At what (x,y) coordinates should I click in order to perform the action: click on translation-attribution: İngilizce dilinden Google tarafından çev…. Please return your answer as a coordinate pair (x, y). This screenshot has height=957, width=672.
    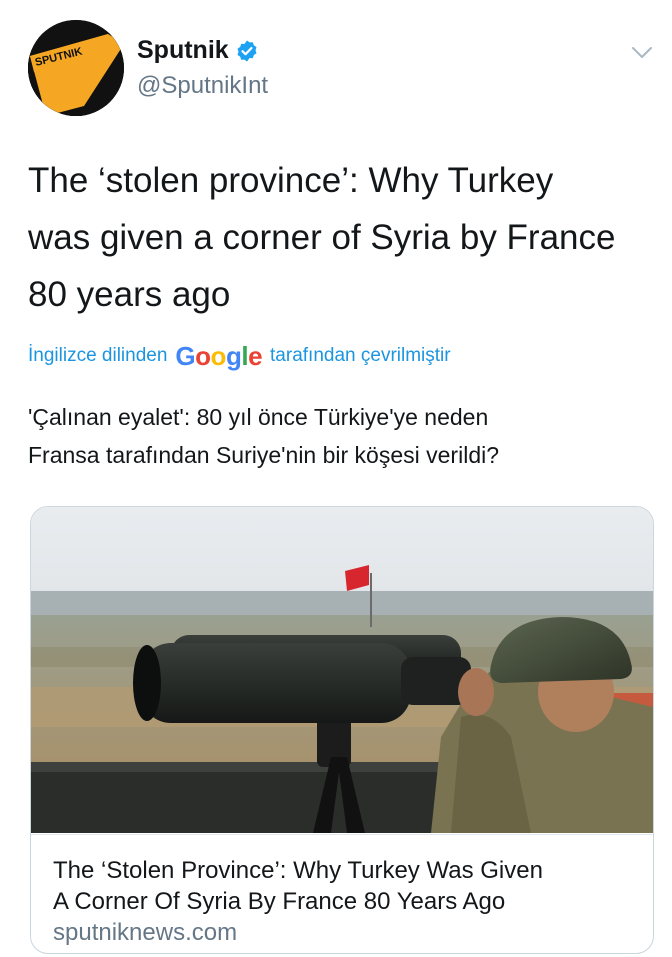
    Looking at the image, I should click on (239, 356).